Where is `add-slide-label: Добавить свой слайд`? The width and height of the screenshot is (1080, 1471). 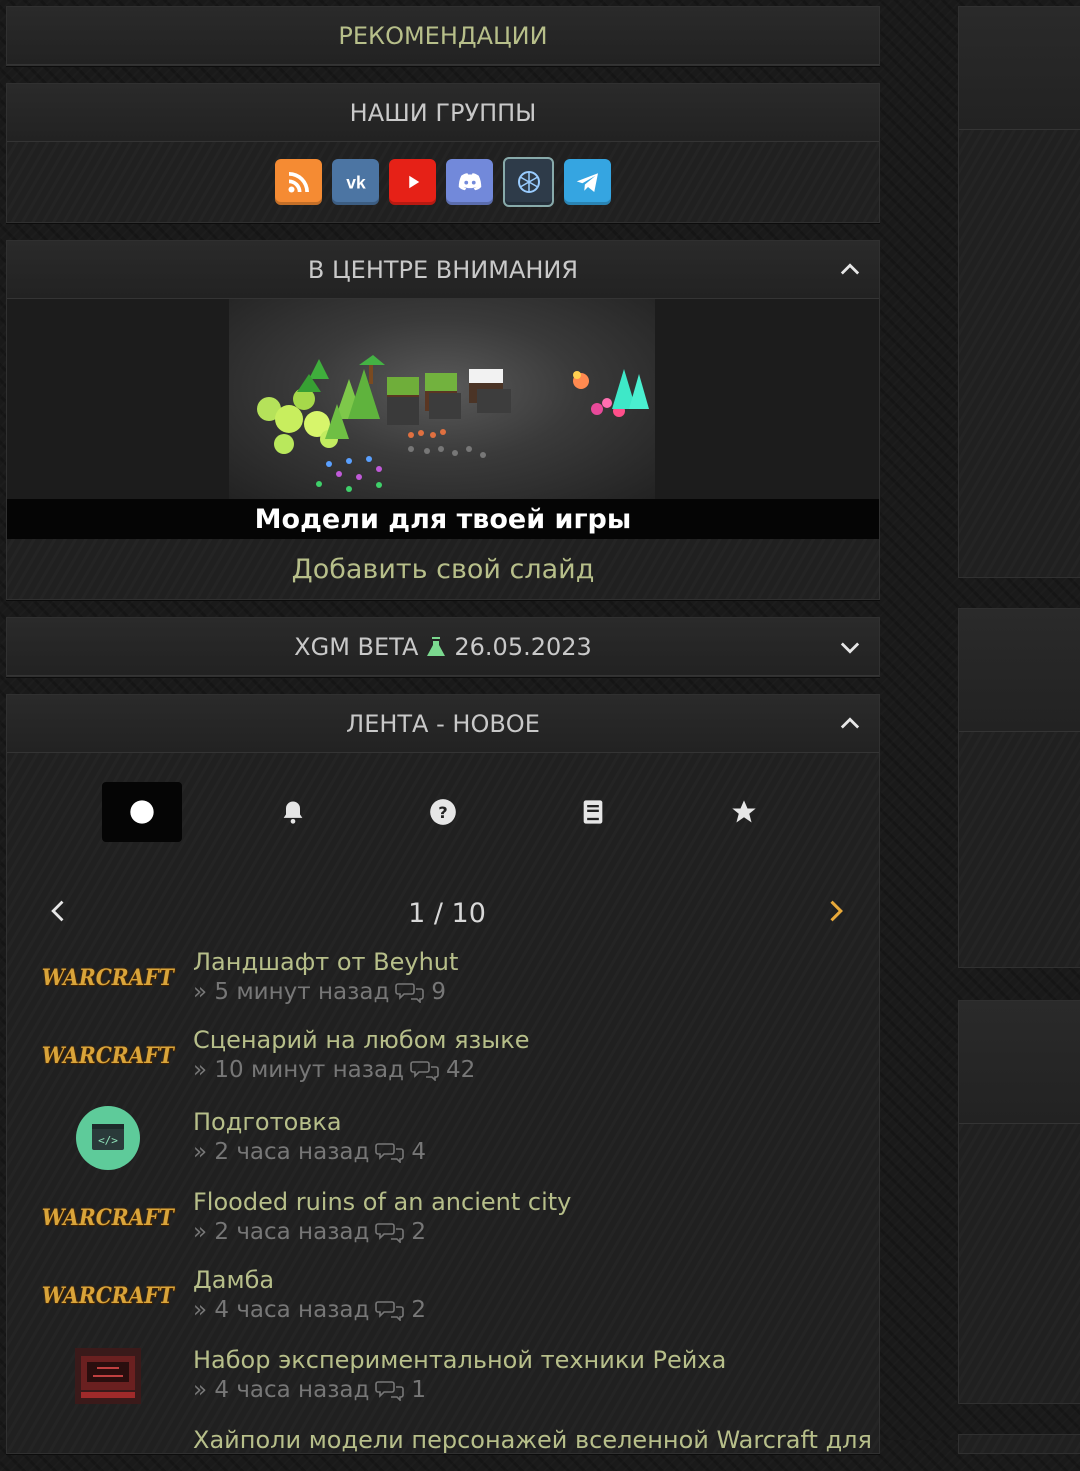
add-slide-label: Добавить свой слайд is located at coordinates (443, 569).